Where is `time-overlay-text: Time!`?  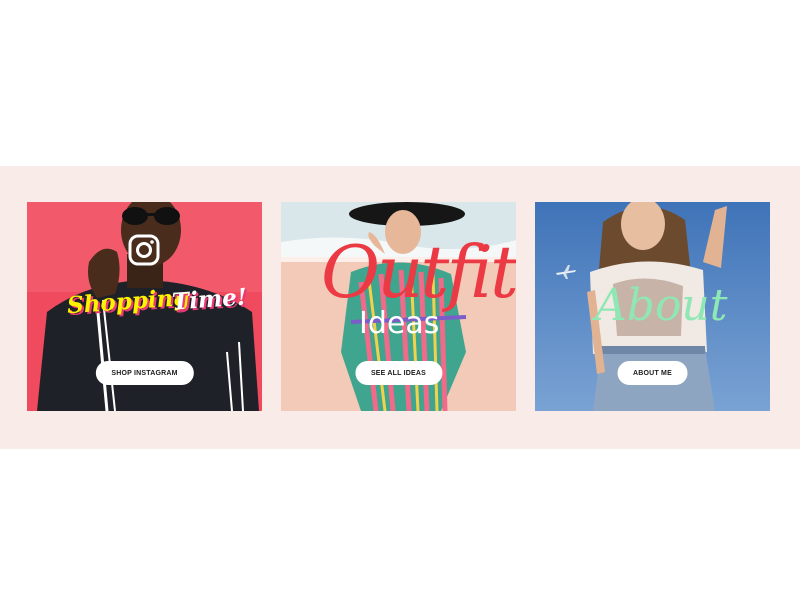 time-overlay-text: Time! is located at coordinates (209, 299).